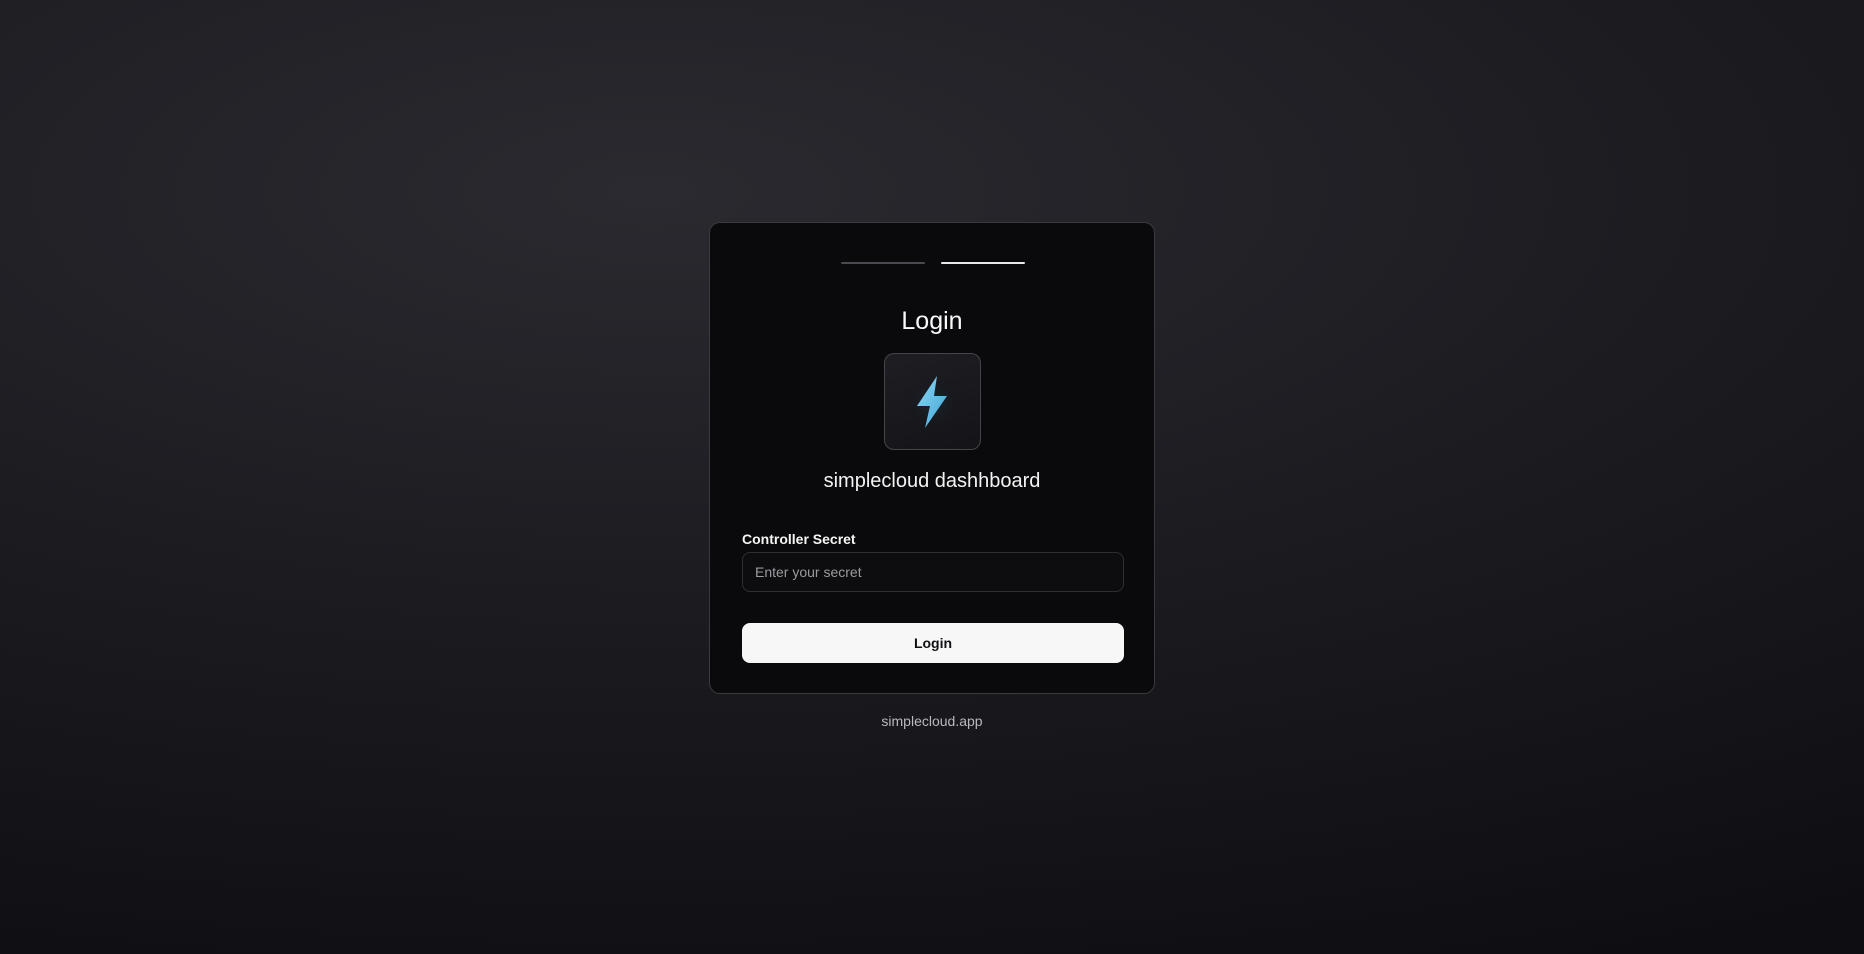 Image resolution: width=1864 pixels, height=954 pixels. I want to click on step-2-bar-active, so click(983, 263).